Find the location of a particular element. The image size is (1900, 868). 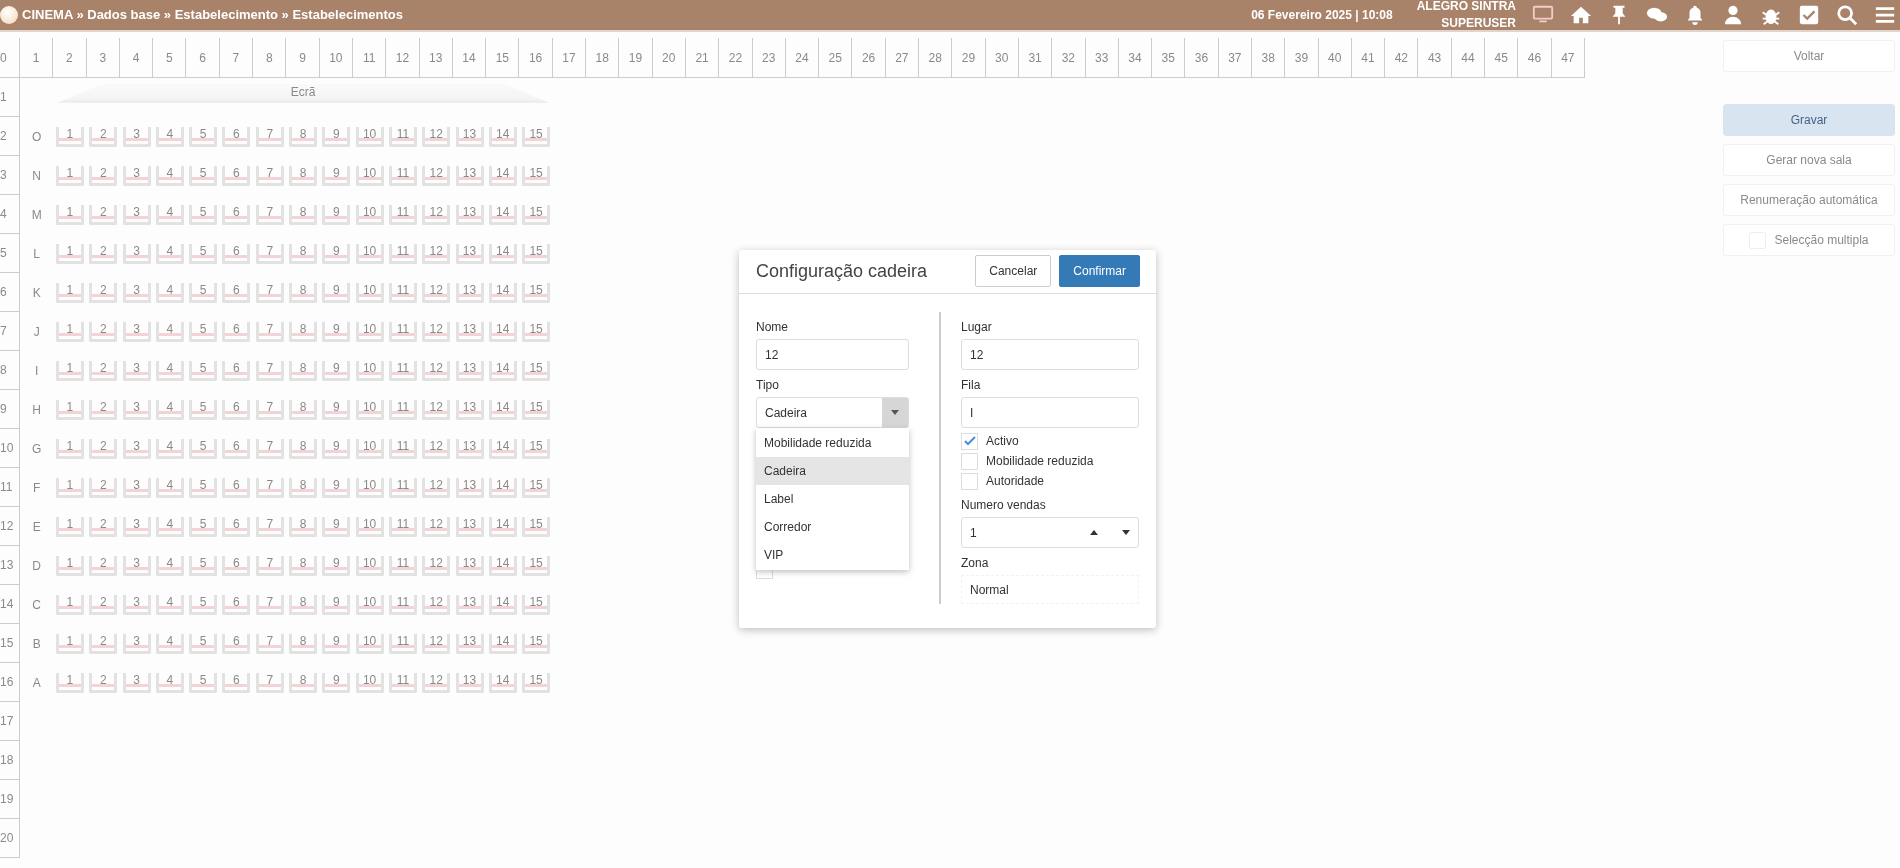

dropdown-item: Corredor is located at coordinates (832, 527).